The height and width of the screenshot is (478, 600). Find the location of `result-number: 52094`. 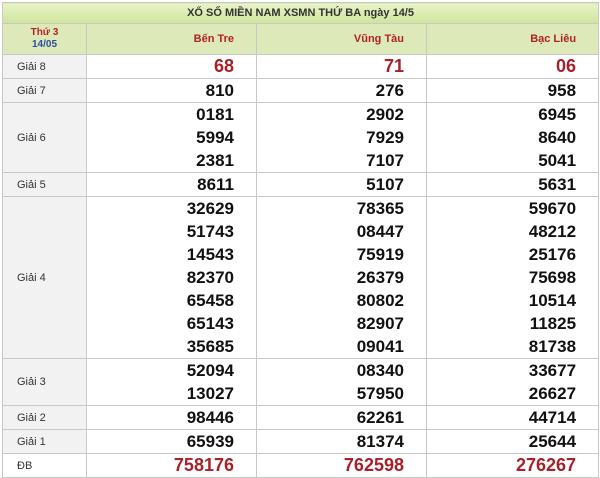

result-number: 52094 is located at coordinates (210, 370).